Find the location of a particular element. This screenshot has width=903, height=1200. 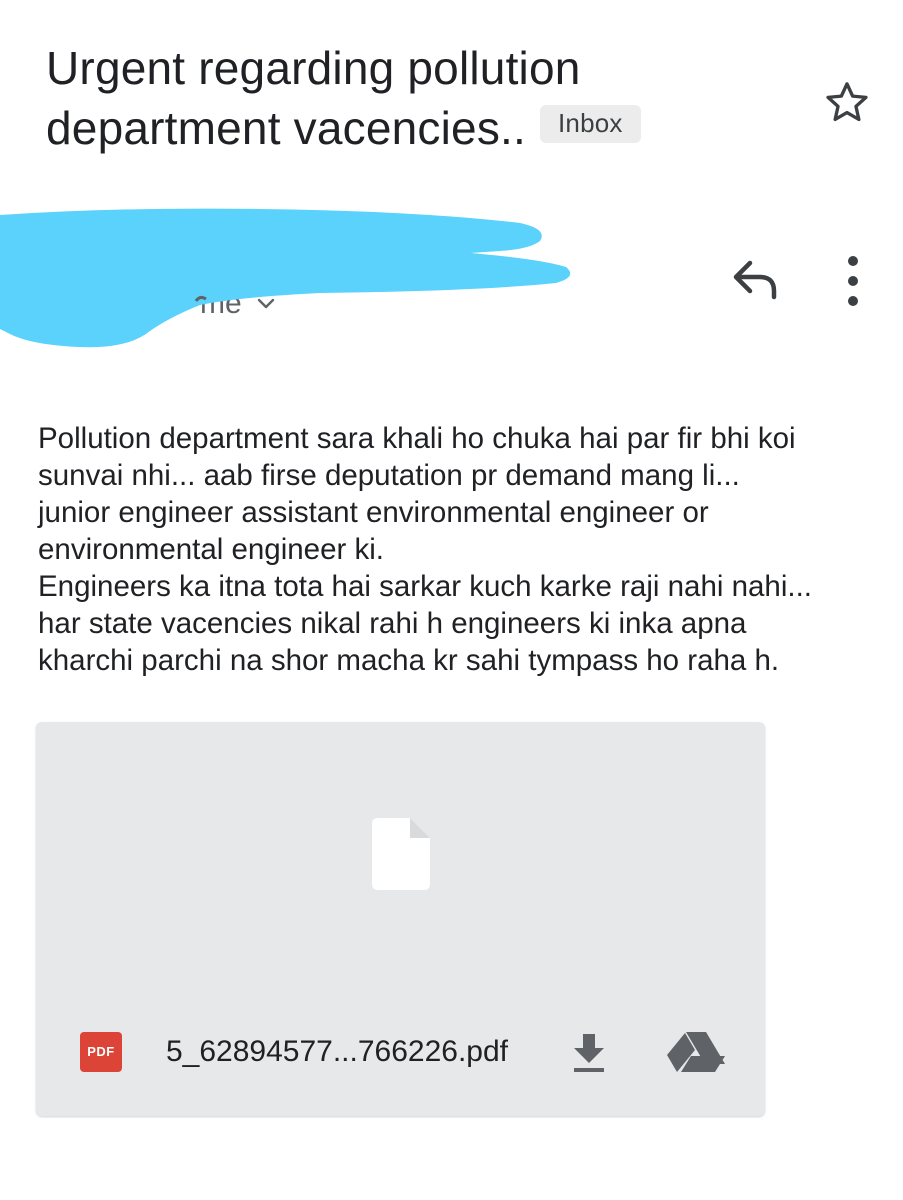

inbox-label-chip: Inbox is located at coordinates (590, 123).